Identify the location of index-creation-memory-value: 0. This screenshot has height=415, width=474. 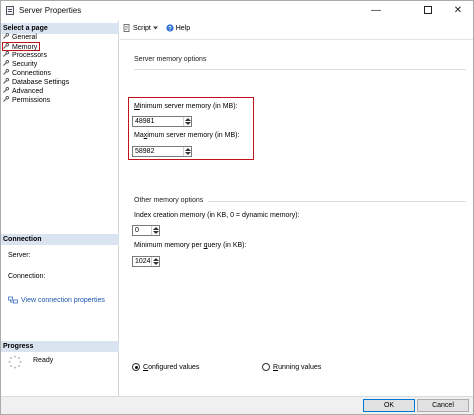
(137, 230).